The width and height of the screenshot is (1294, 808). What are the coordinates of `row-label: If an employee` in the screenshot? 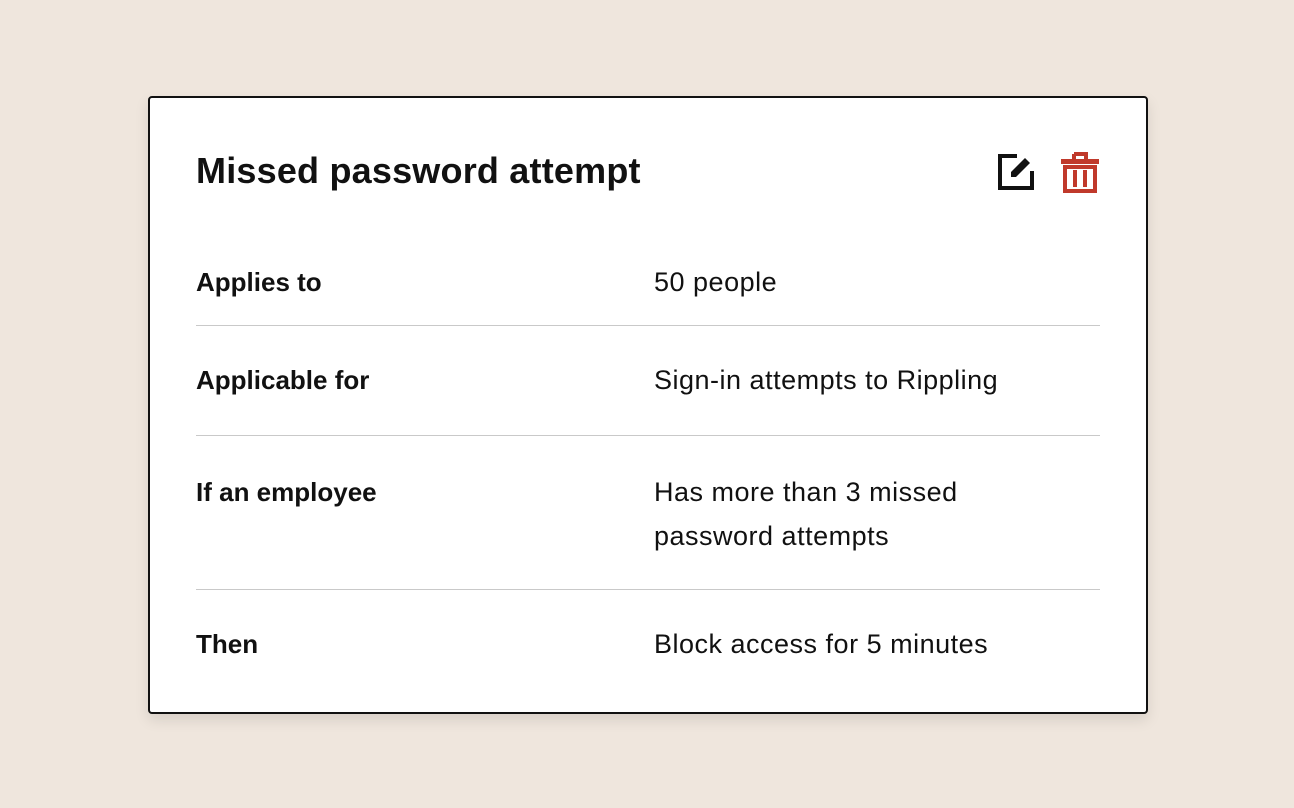 It's located at (286, 492).